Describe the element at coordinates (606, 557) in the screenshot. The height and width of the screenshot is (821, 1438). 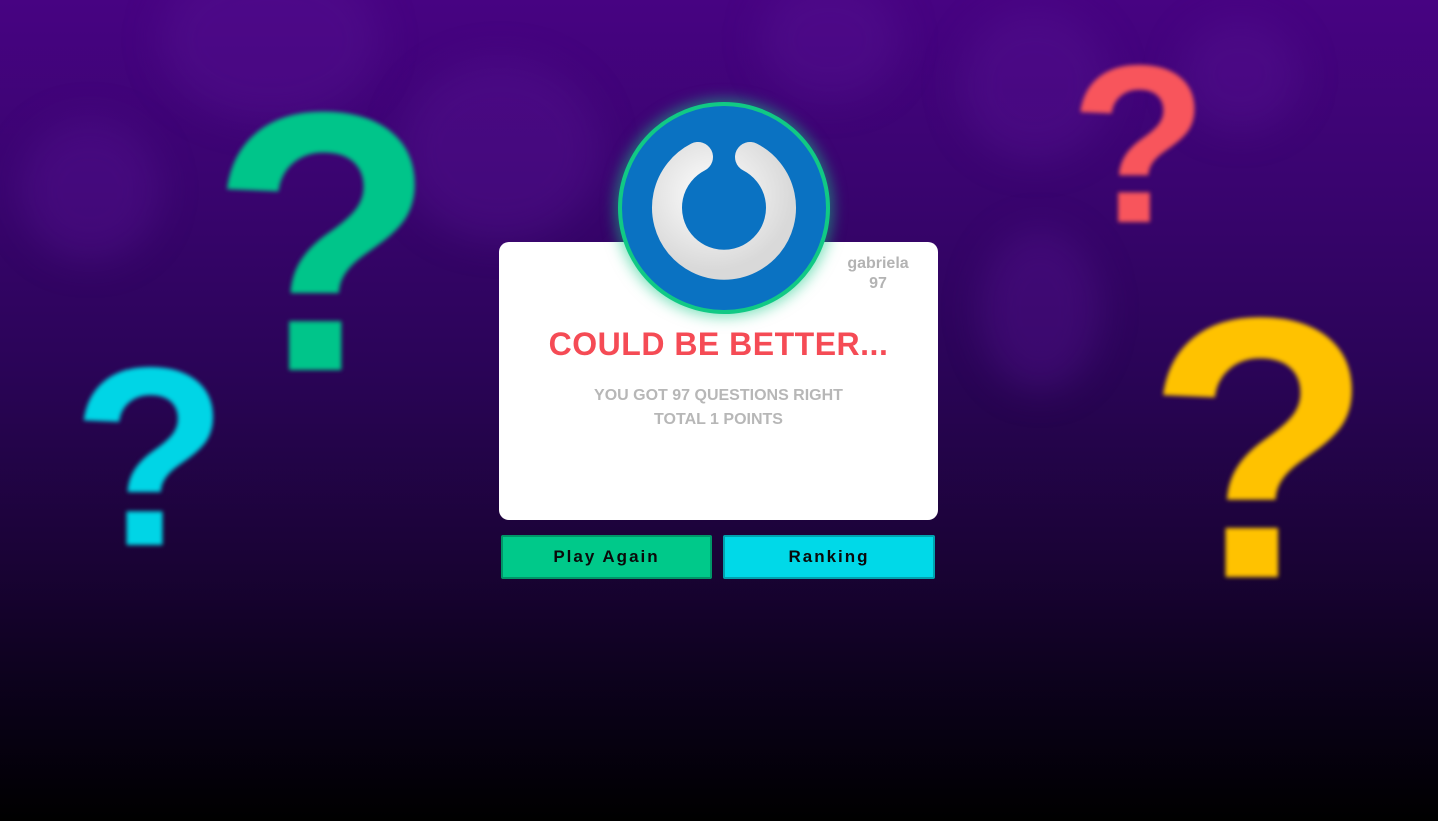
I see `play-again-button: Play Again` at that location.